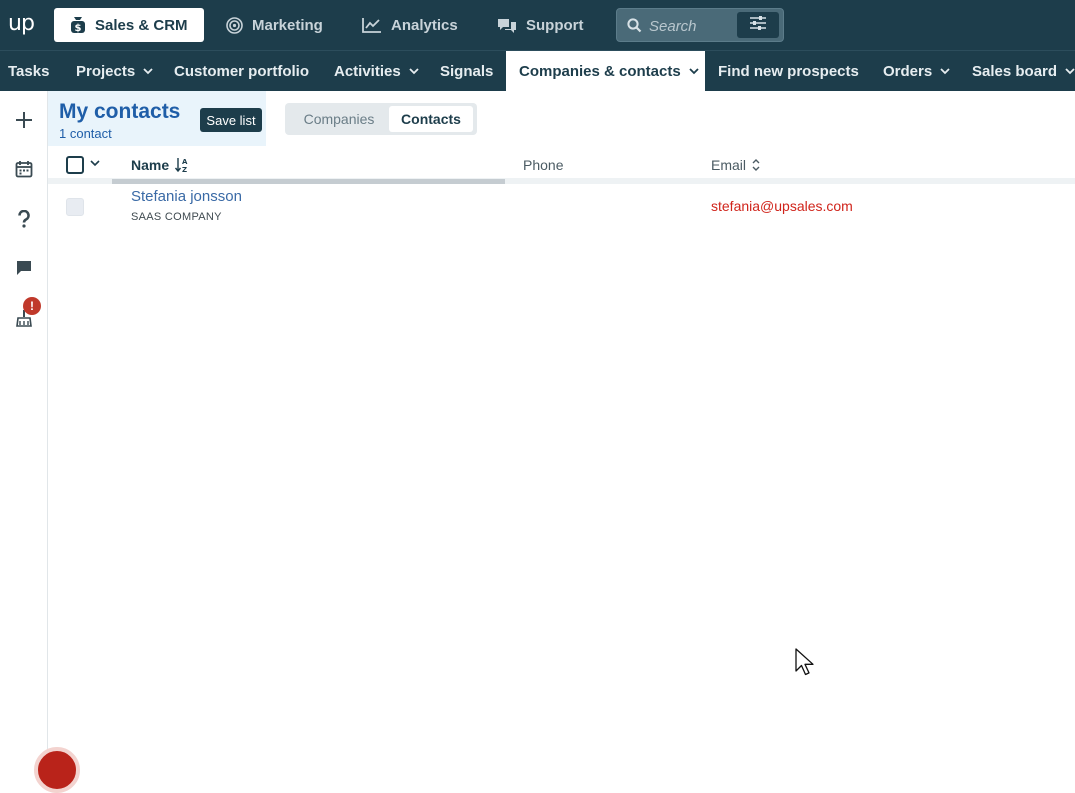  What do you see at coordinates (150, 165) in the screenshot?
I see `column-header-label: Name` at bounding box center [150, 165].